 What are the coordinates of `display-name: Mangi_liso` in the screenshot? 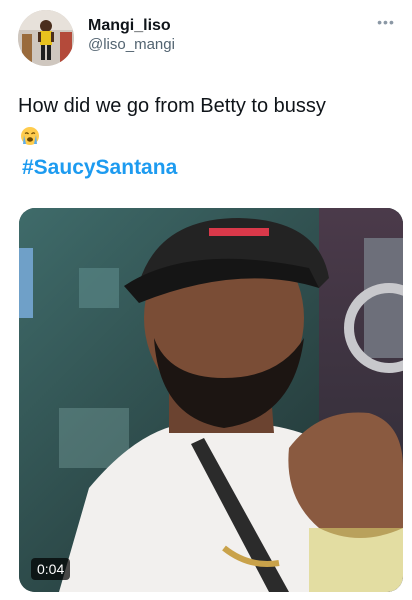 It's located at (131, 25).